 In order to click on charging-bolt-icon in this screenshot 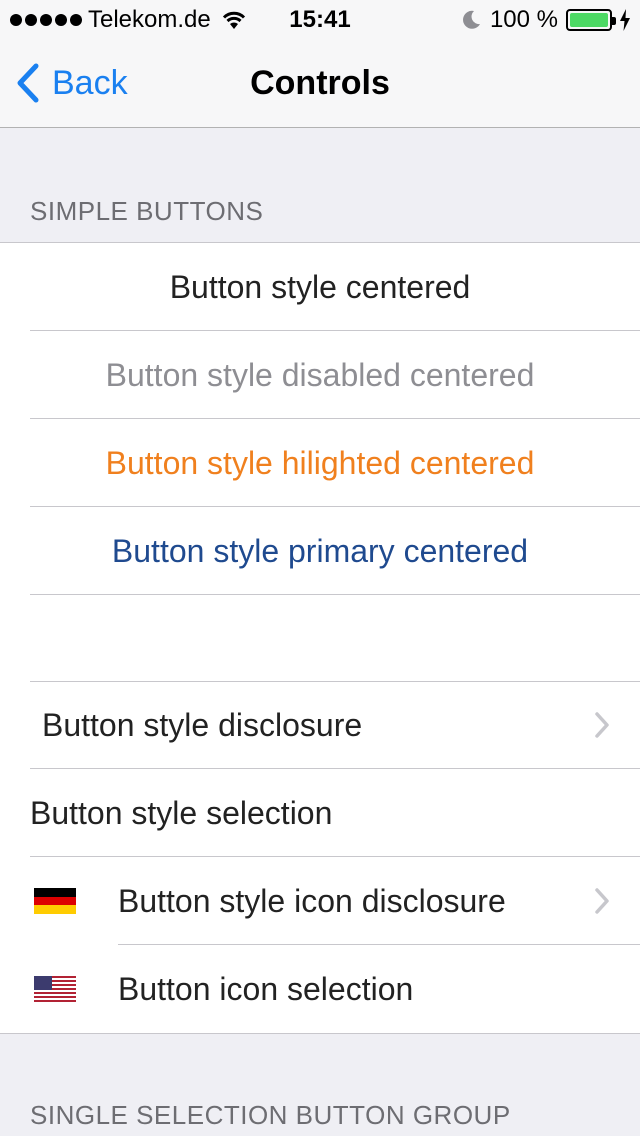, I will do `click(625, 20)`.